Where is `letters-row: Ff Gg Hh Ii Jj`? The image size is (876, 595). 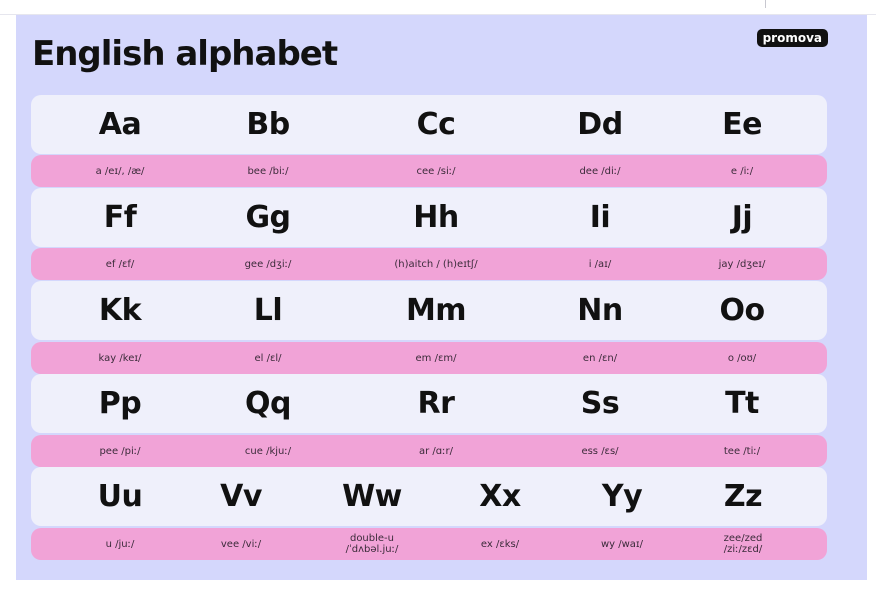
letters-row: Ff Gg Hh Ii Jj is located at coordinates (429, 217).